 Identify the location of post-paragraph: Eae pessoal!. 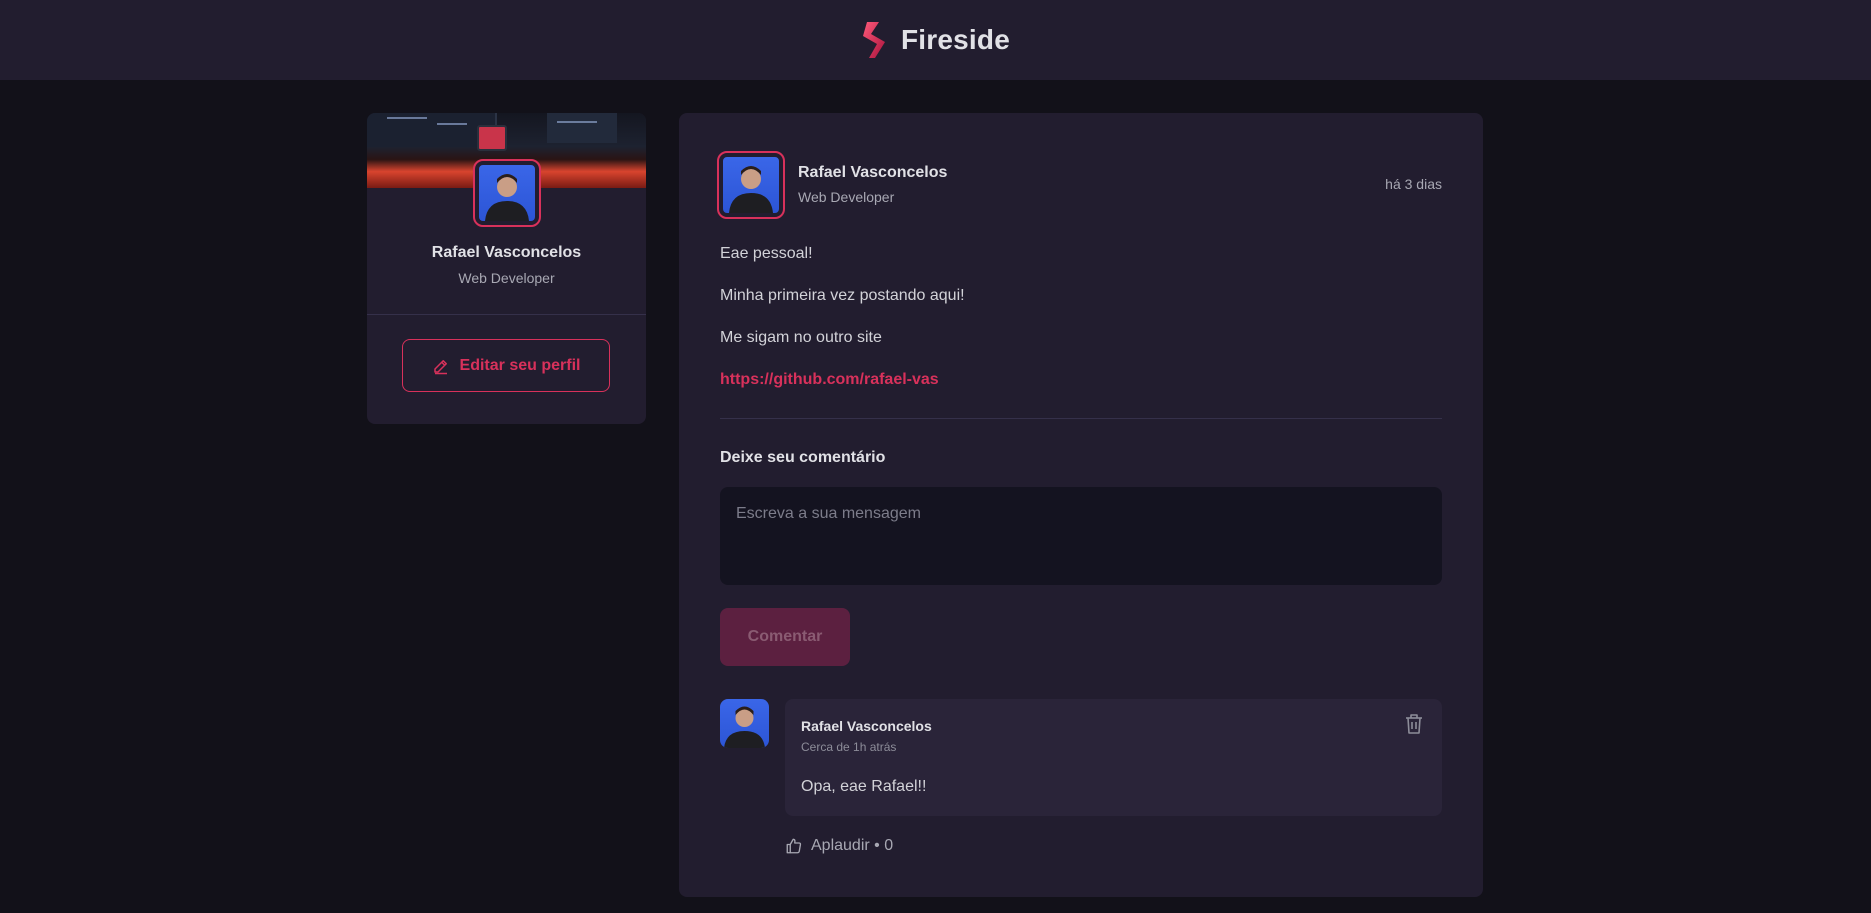
(766, 253).